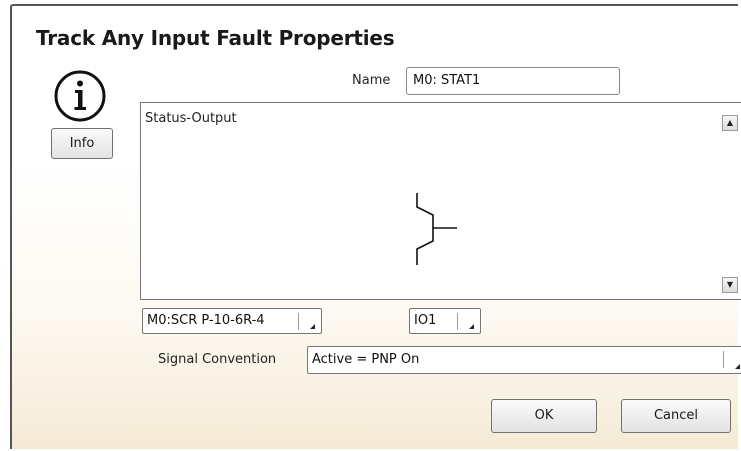 This screenshot has height=451, width=741. What do you see at coordinates (371, 80) in the screenshot?
I see `name-label: Name` at bounding box center [371, 80].